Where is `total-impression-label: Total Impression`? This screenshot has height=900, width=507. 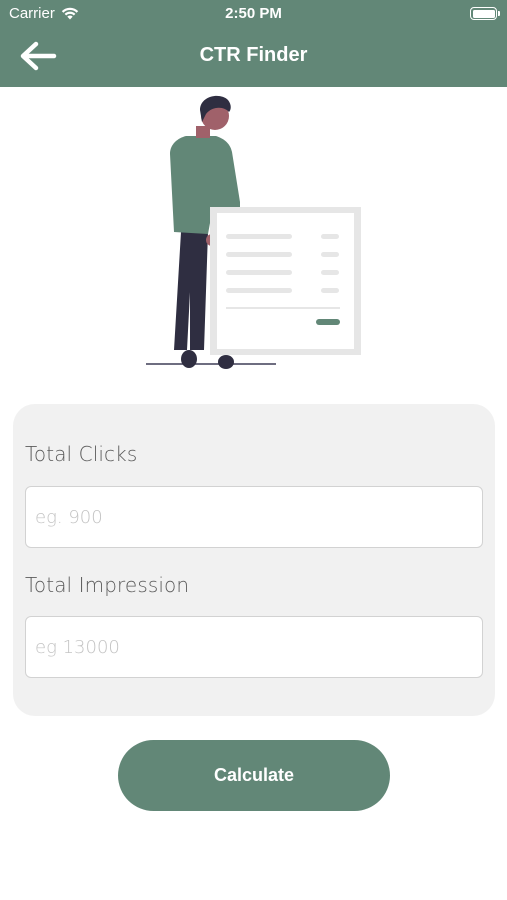 total-impression-label: Total Impression is located at coordinates (107, 585).